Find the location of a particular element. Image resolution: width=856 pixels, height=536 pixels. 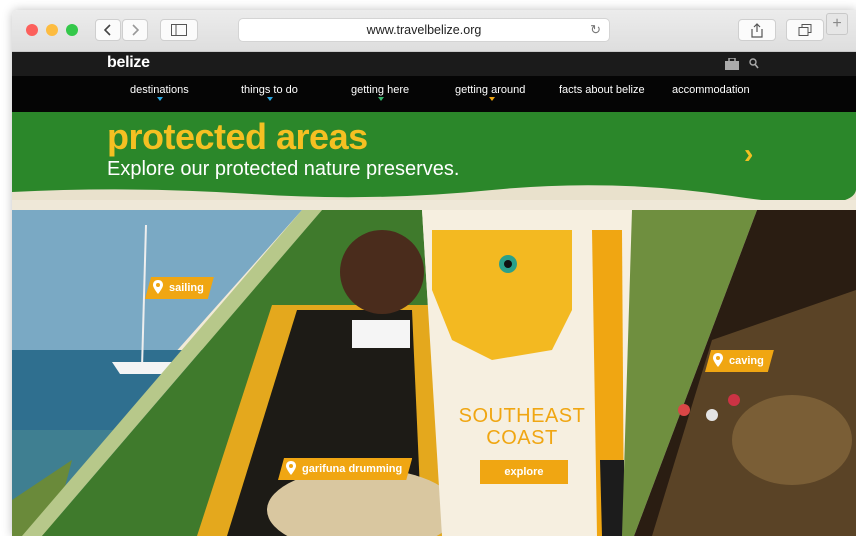

garifuna-drumming-label: garifuna drumming is located at coordinates (352, 469).